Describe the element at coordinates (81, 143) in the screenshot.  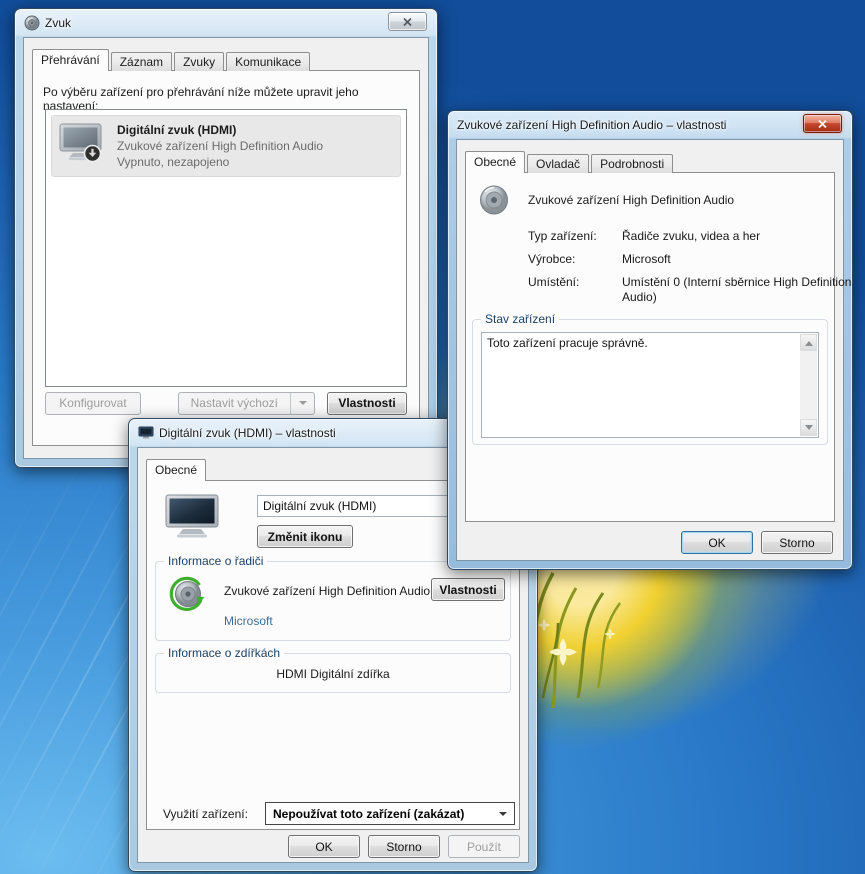
I see `monitor-disabled-icon` at that location.